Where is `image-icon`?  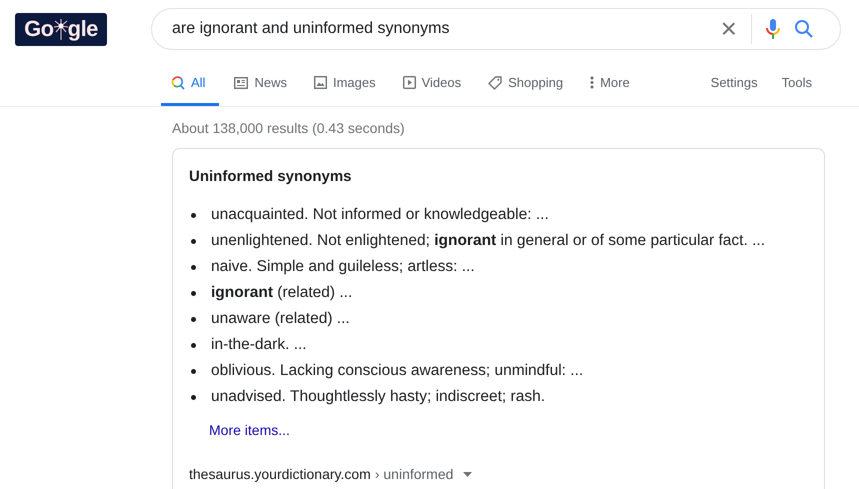
image-icon is located at coordinates (320, 82).